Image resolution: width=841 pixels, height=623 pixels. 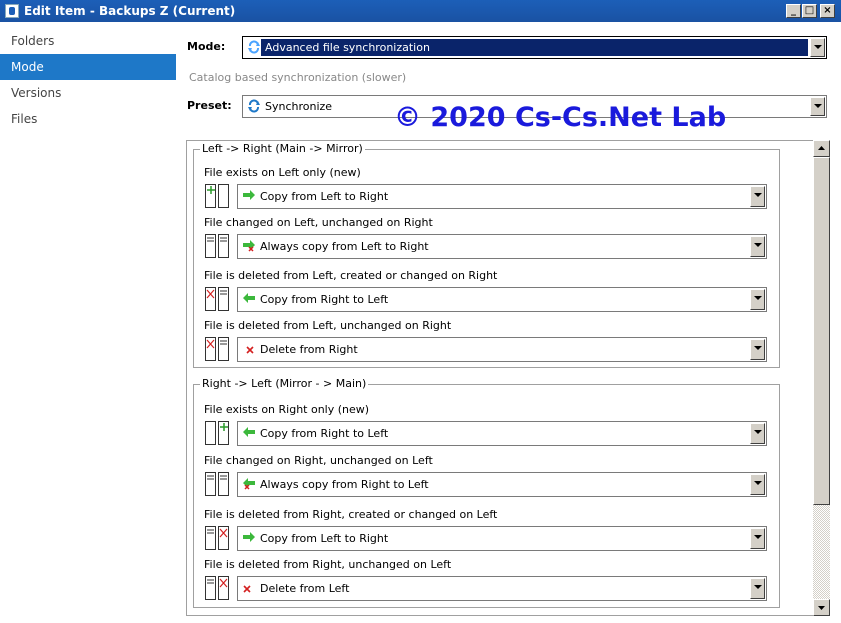 I want to click on maximize-button: □, so click(x=809, y=11).